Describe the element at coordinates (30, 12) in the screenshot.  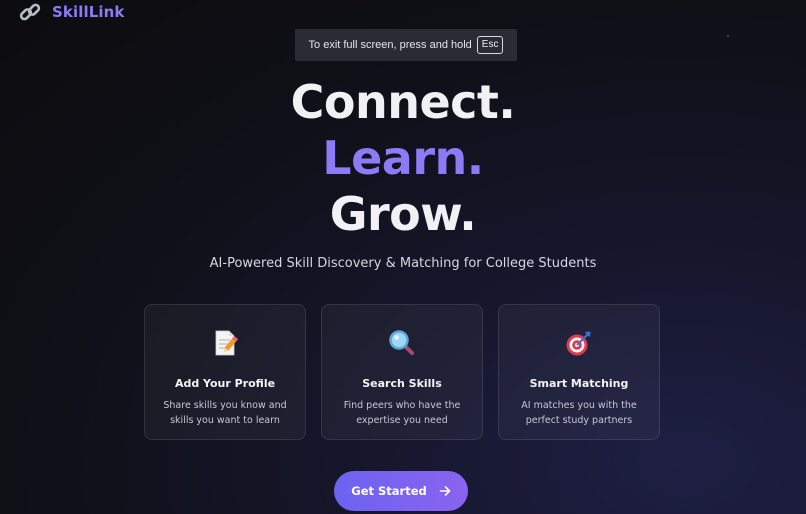
I see `link-icon` at that location.